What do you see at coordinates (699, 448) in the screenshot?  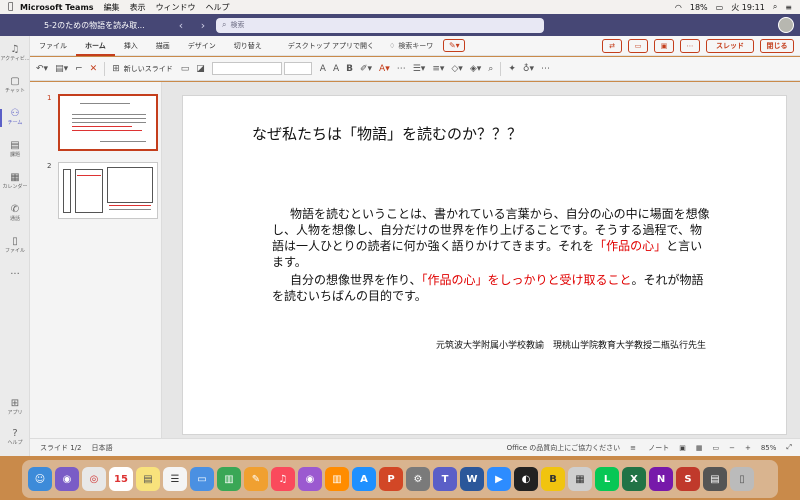 I see `sorter-view-icon: ▦` at bounding box center [699, 448].